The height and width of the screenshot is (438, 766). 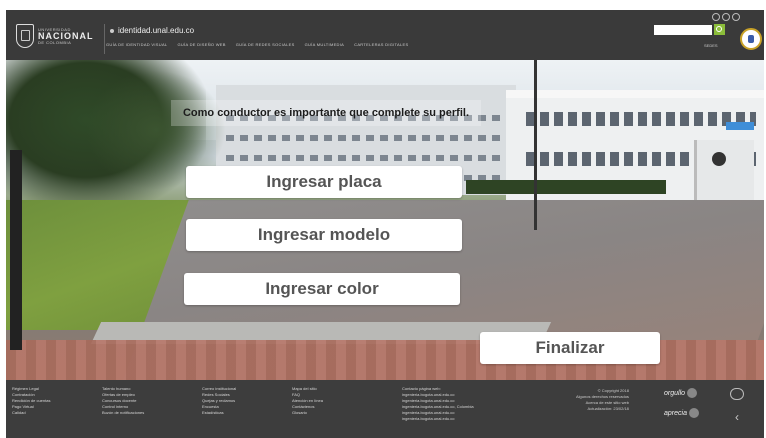 What do you see at coordinates (602, 396) in the screenshot?
I see `copyright-line: Algunos derechos reservados` at bounding box center [602, 396].